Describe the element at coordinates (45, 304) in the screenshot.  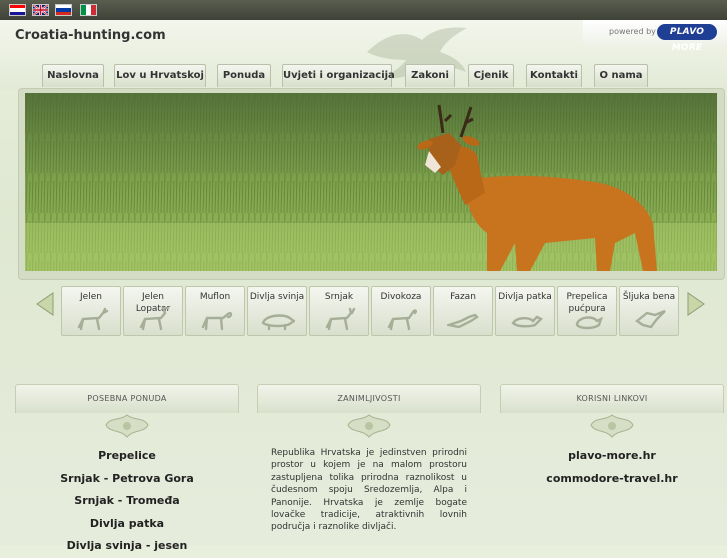
I see `scroll-left-arrow-icon` at that location.